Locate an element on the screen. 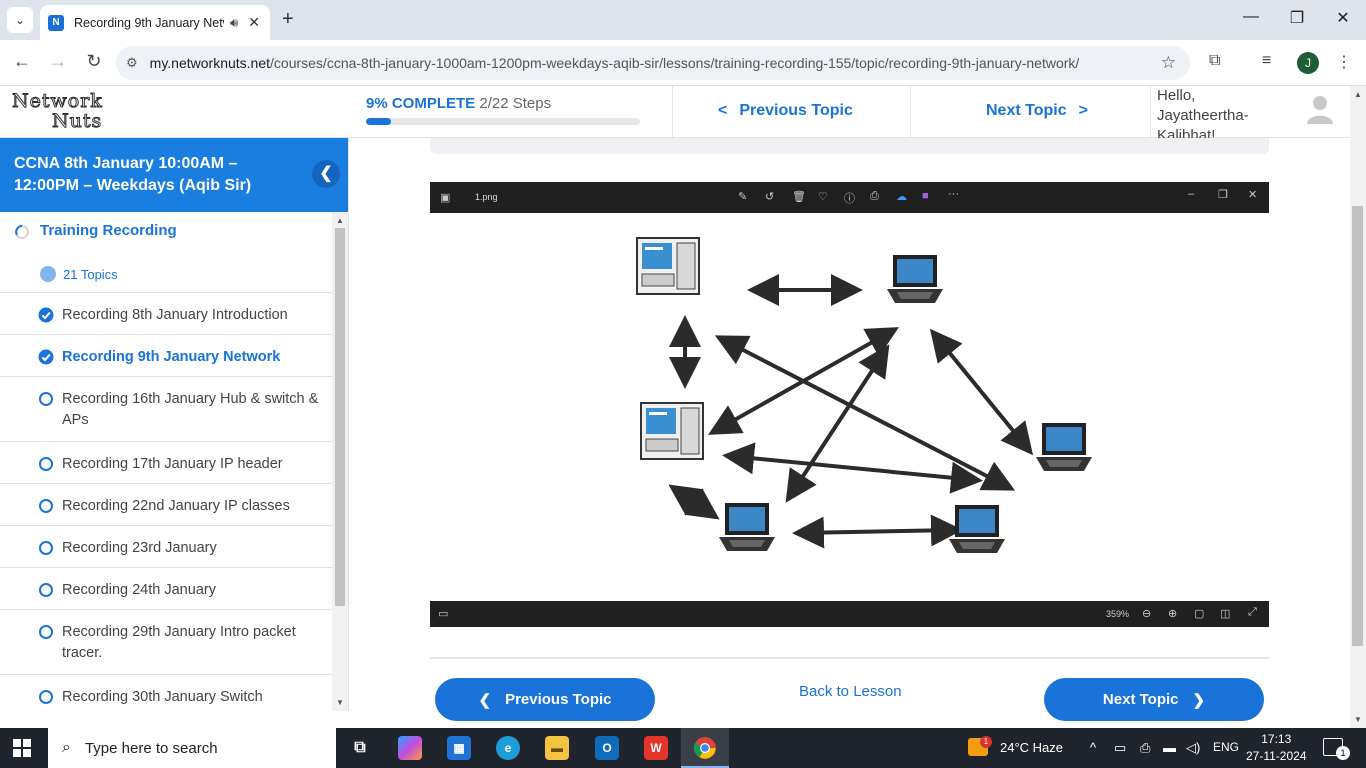 Image resolution: width=1366 pixels, height=768 pixels. sidebar-topic-item: Recording 22nd January IP classes is located at coordinates (166, 505).